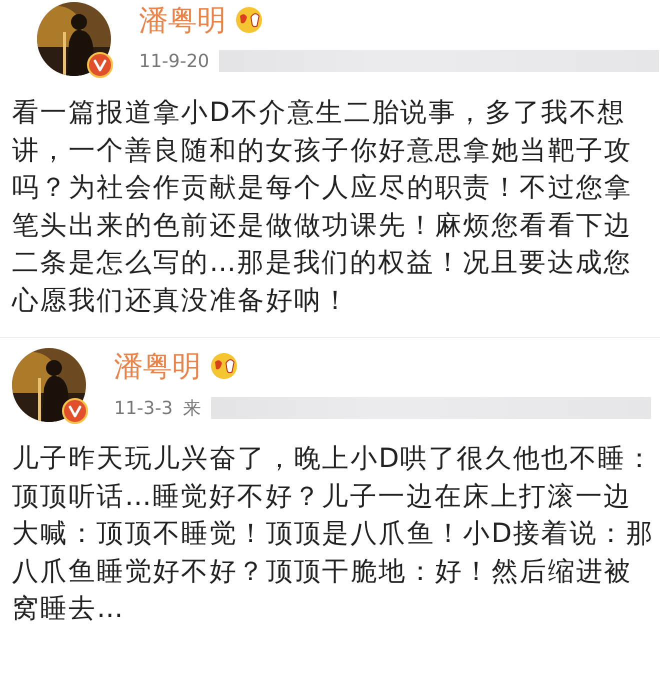 The width and height of the screenshot is (660, 677). I want to click on post-source: 来, so click(191, 408).